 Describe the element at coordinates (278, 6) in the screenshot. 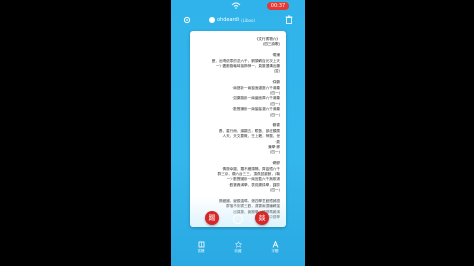

I see `recording-time-badge: 00:37` at that location.